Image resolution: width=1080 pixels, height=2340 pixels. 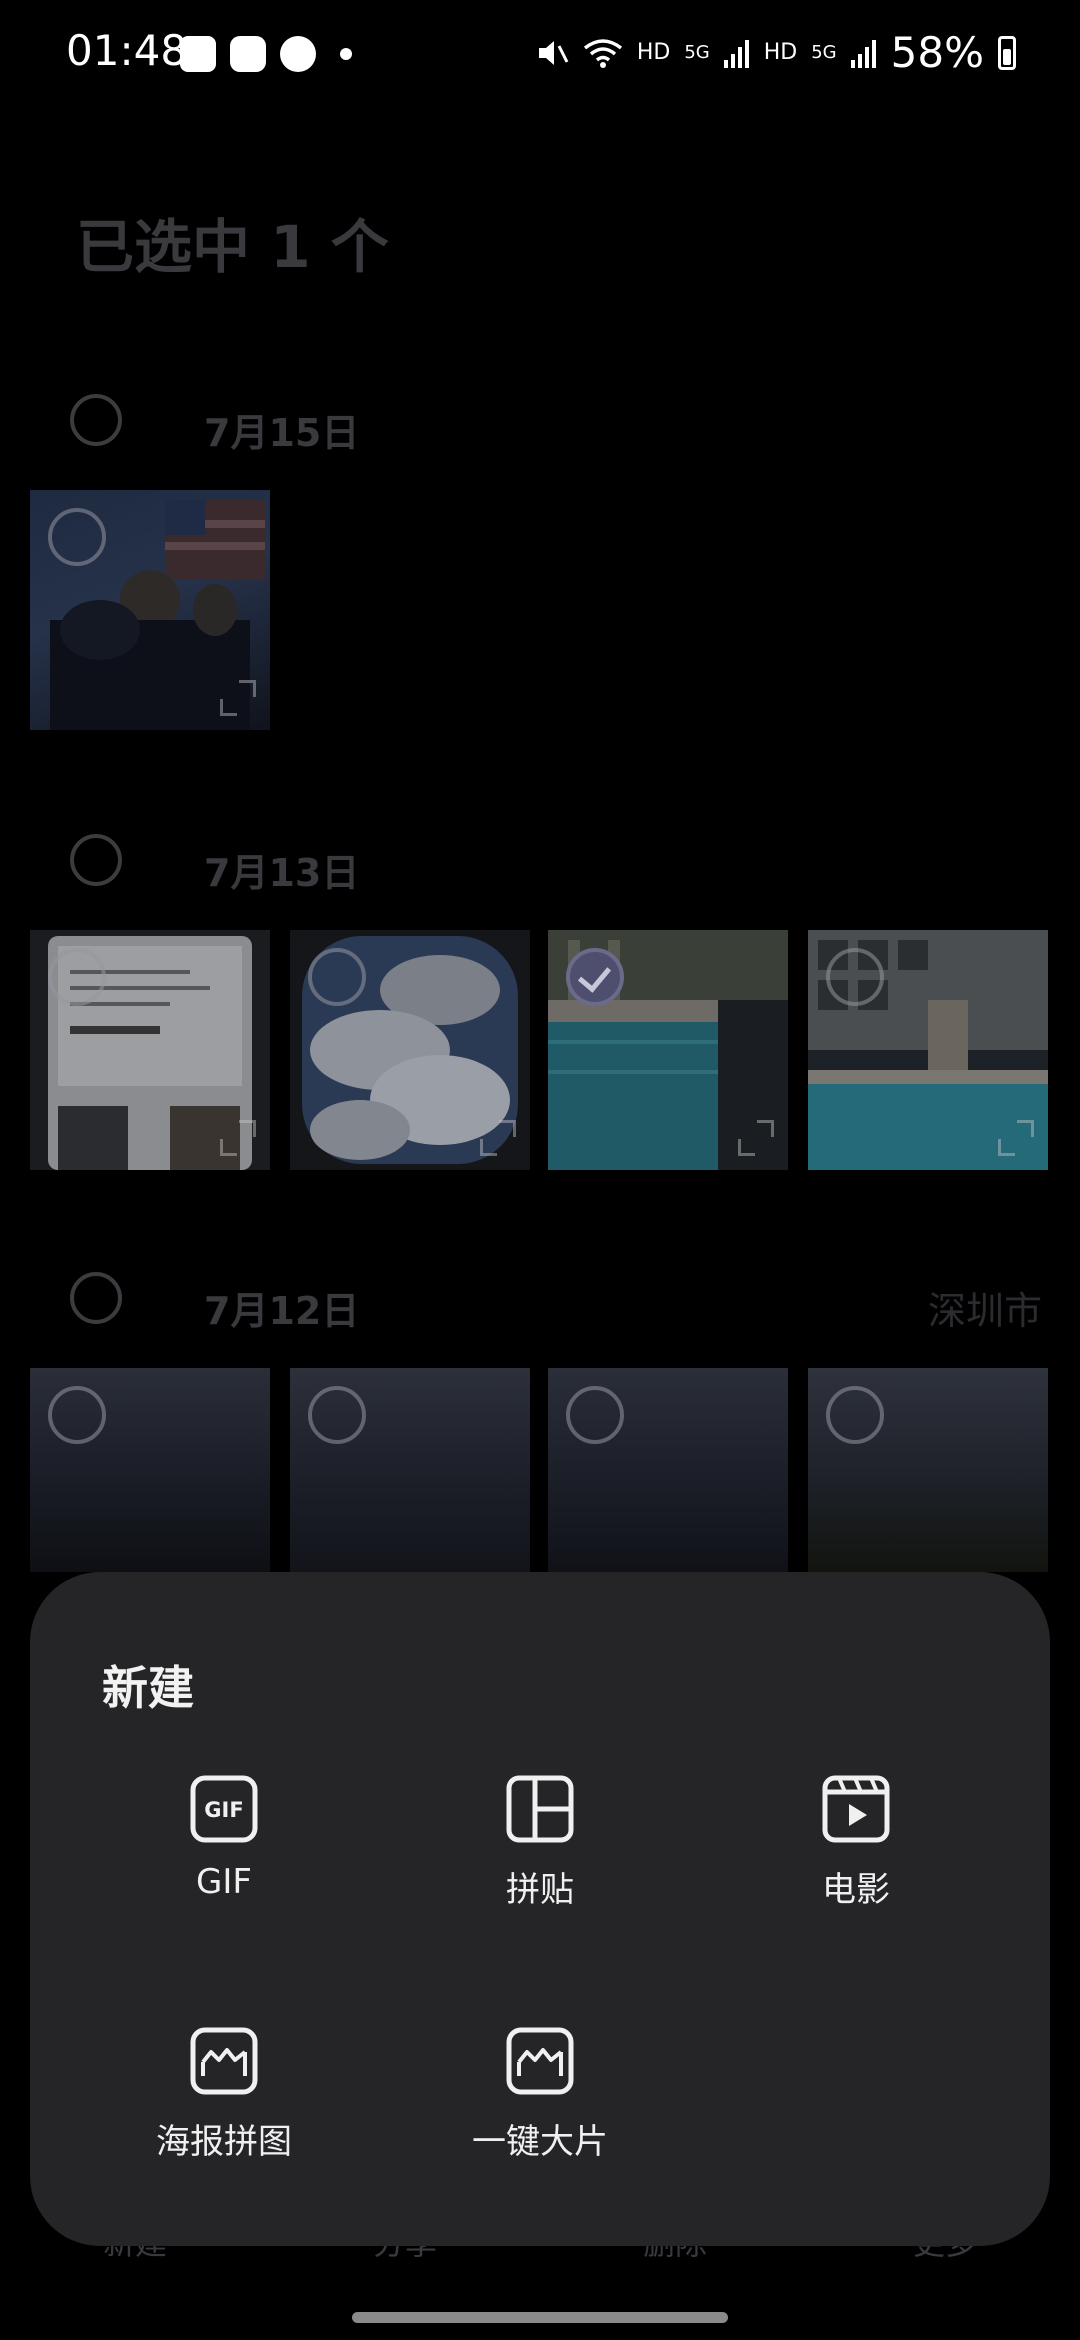 What do you see at coordinates (282, 433) in the screenshot?
I see `day-label: 7月15日` at bounding box center [282, 433].